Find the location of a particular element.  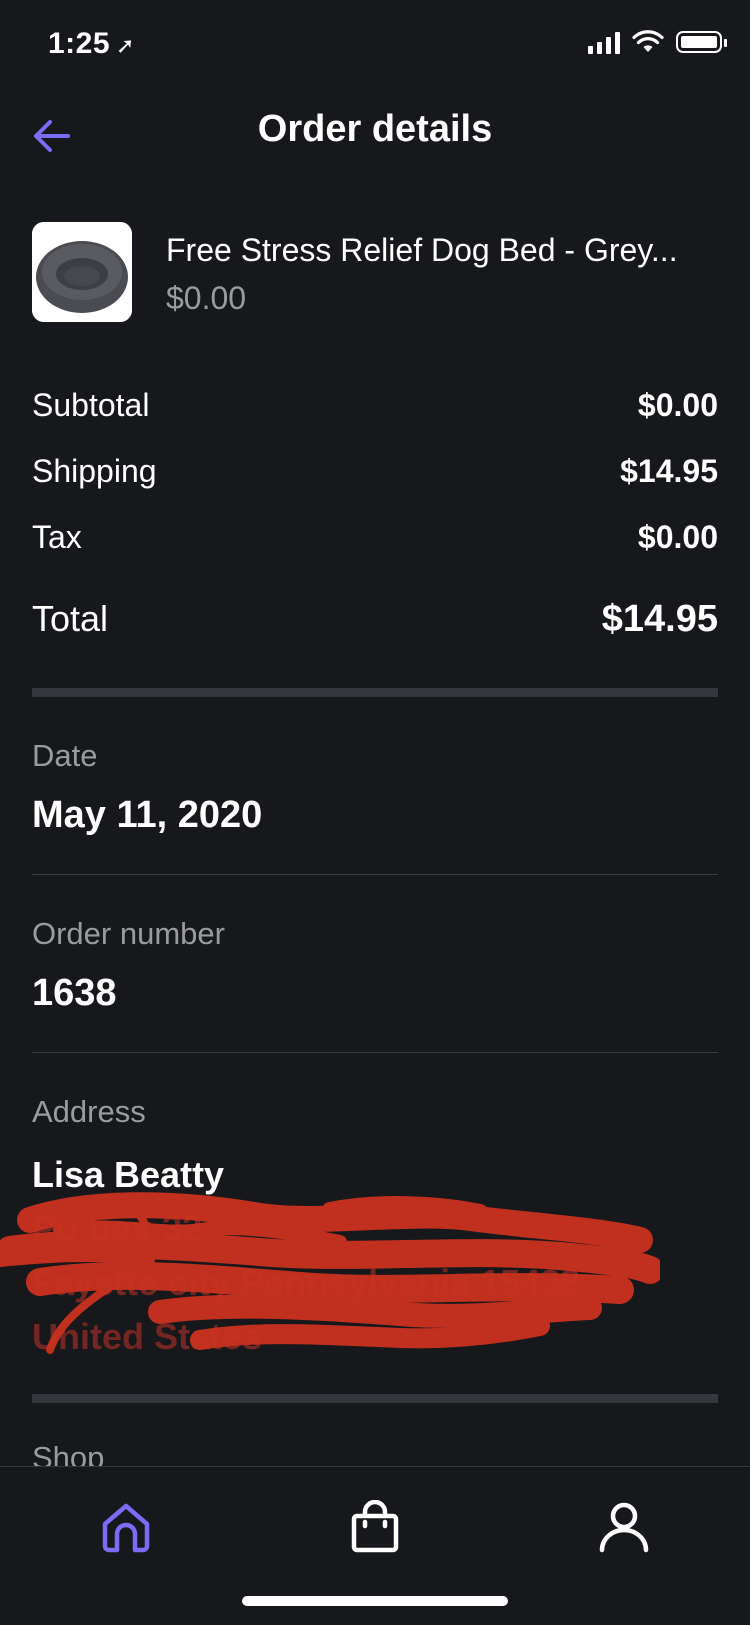

tab-shop is located at coordinates (375, 1527).